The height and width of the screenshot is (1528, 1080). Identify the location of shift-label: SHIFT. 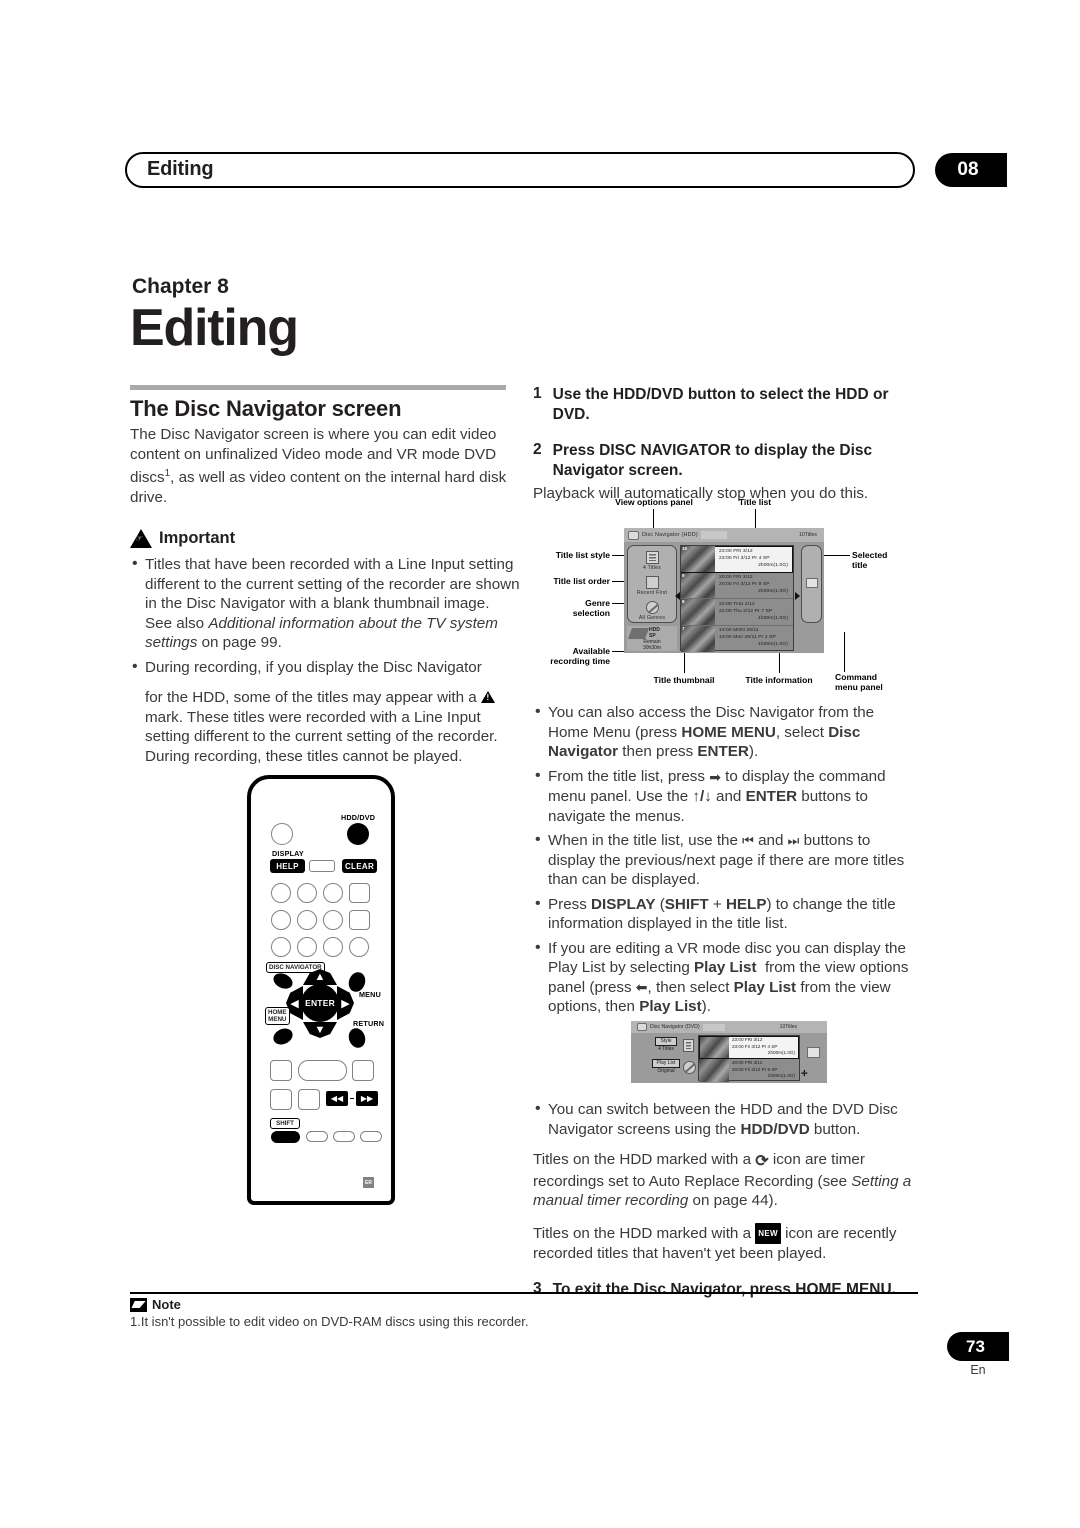
(285, 1123).